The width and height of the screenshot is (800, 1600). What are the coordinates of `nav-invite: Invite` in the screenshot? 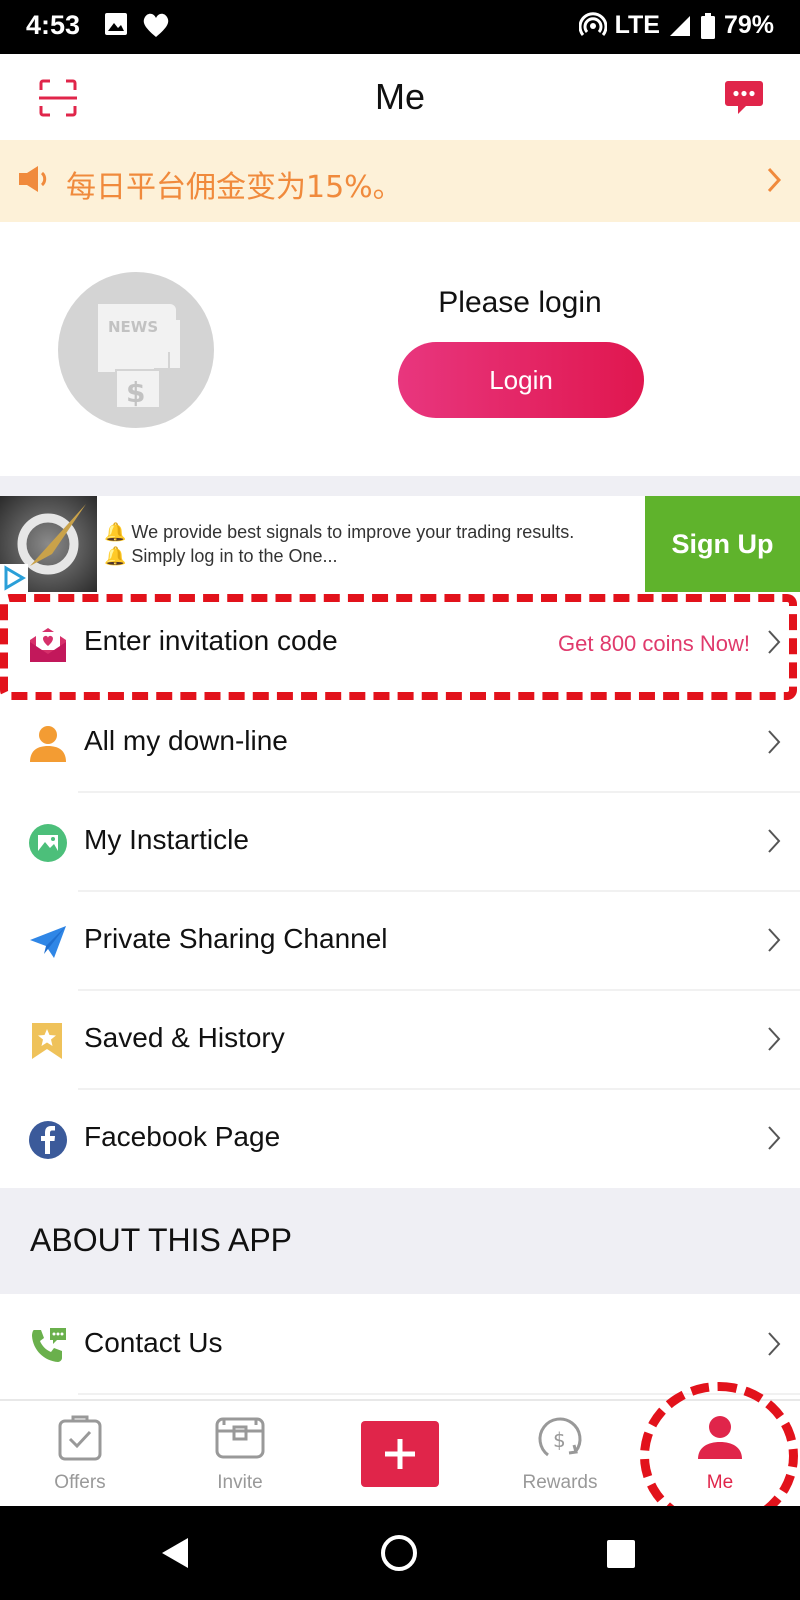 It's located at (240, 1454).